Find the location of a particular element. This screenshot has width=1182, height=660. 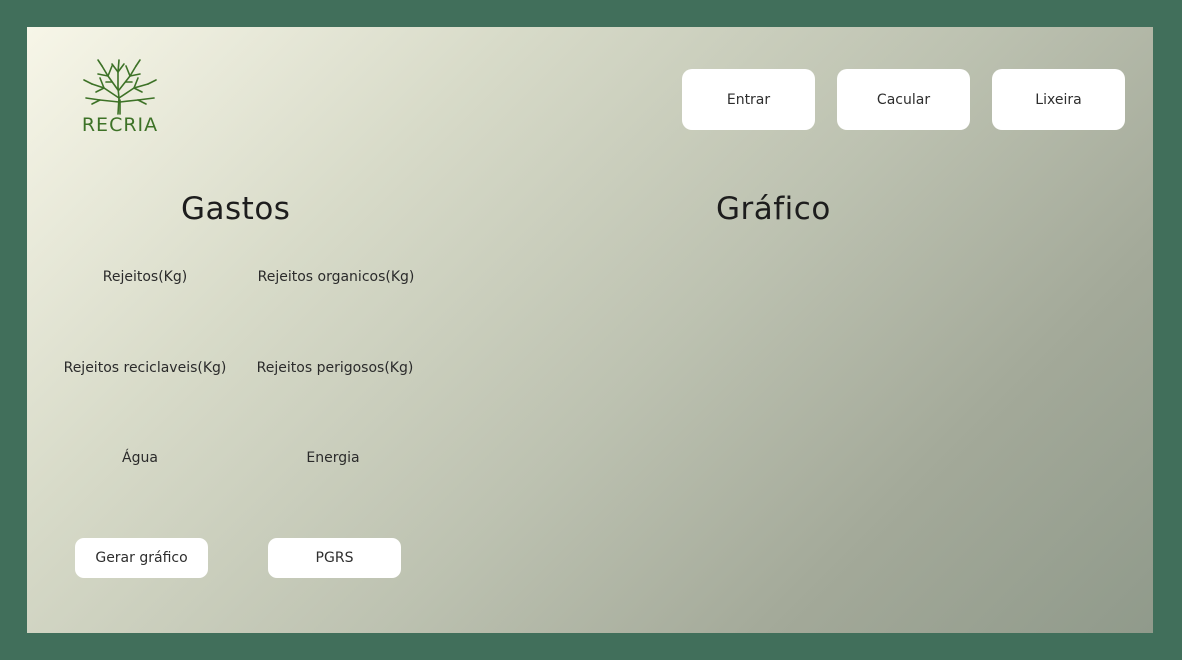

calcular-button: Cacular is located at coordinates (903, 99).